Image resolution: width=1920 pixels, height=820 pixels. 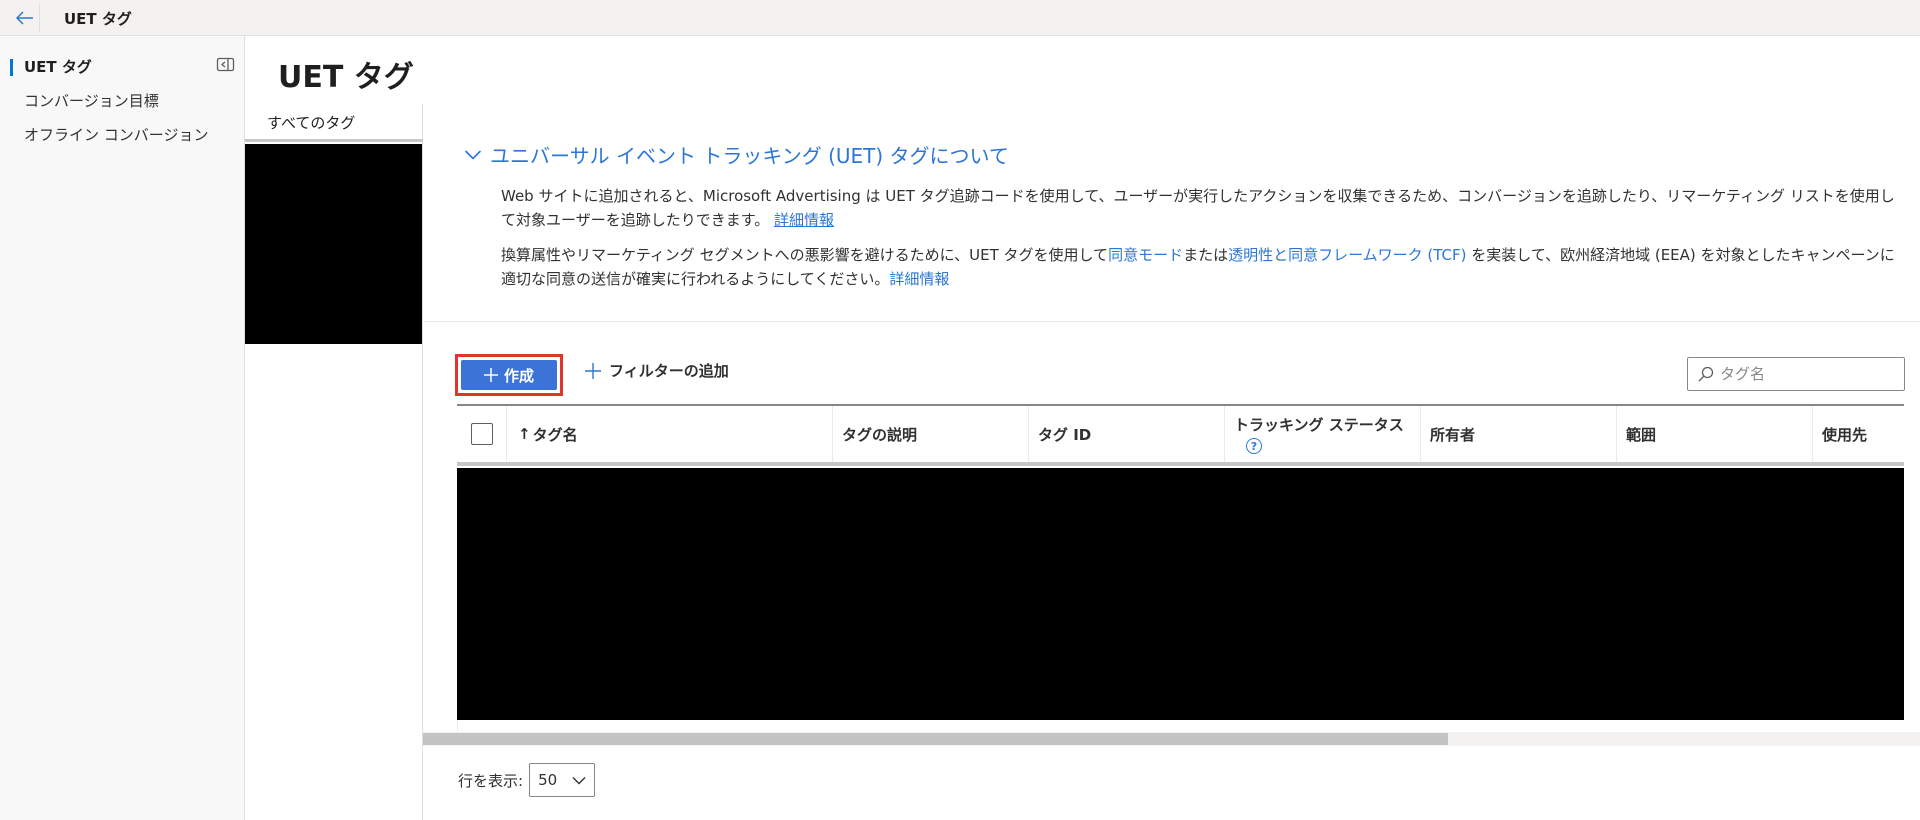 What do you see at coordinates (880, 434) in the screenshot?
I see `column-label-description: タグの説明` at bounding box center [880, 434].